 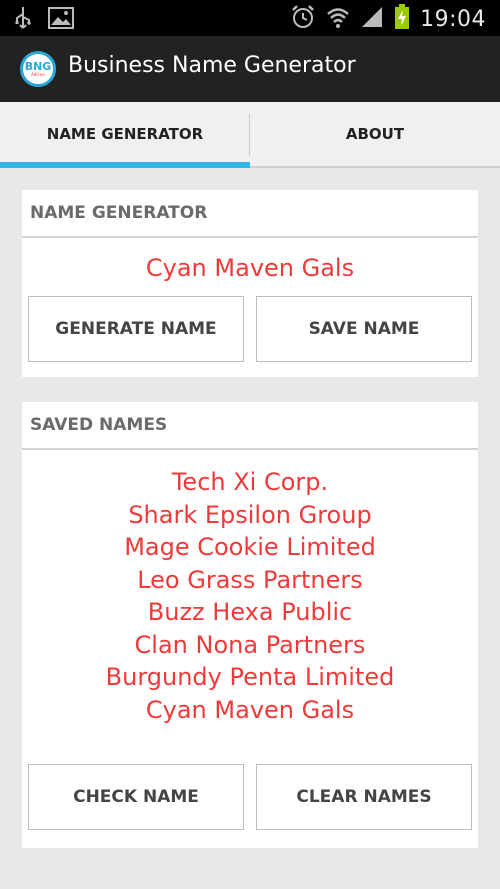 I want to click on tab-divider, so click(x=249, y=135).